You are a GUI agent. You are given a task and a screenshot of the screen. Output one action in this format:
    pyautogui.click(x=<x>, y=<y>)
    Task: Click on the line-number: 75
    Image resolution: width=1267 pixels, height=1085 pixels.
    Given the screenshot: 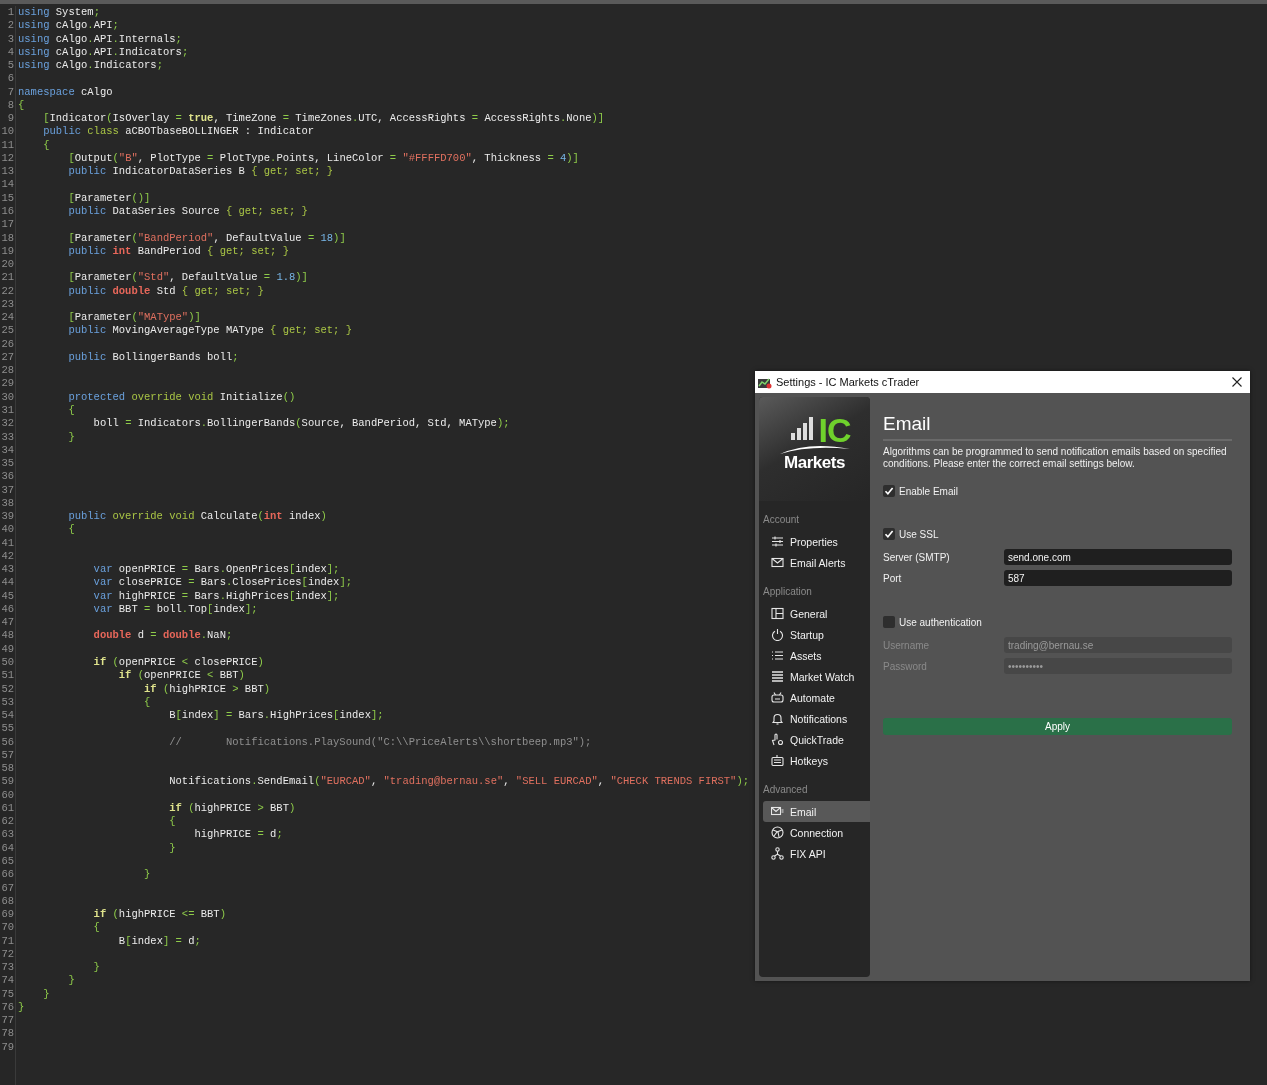 What is the action you would take?
    pyautogui.click(x=7, y=994)
    